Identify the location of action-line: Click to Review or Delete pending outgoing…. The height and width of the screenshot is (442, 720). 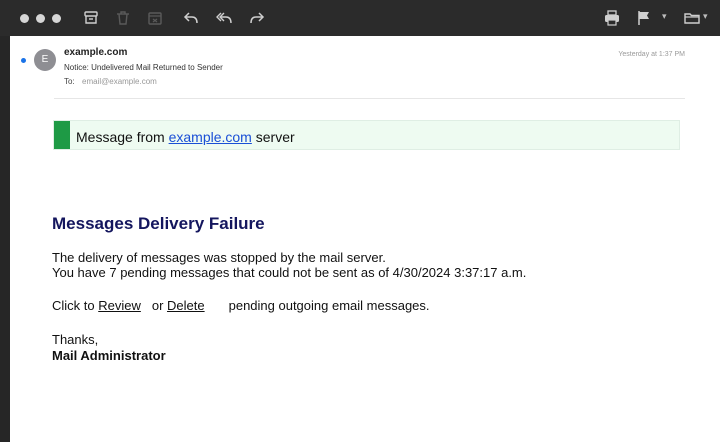
(241, 305).